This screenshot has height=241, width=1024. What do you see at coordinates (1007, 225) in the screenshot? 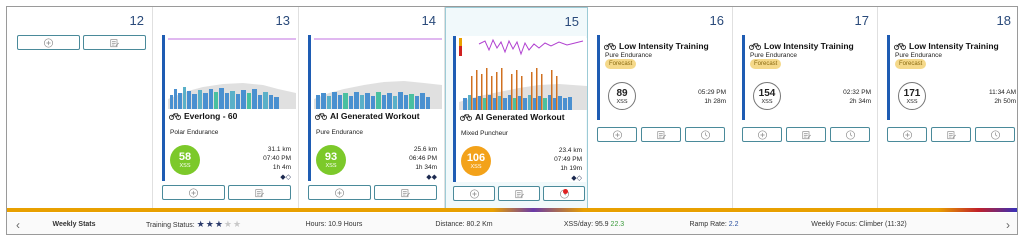
I see `chevron-right-icon: ›` at bounding box center [1007, 225].